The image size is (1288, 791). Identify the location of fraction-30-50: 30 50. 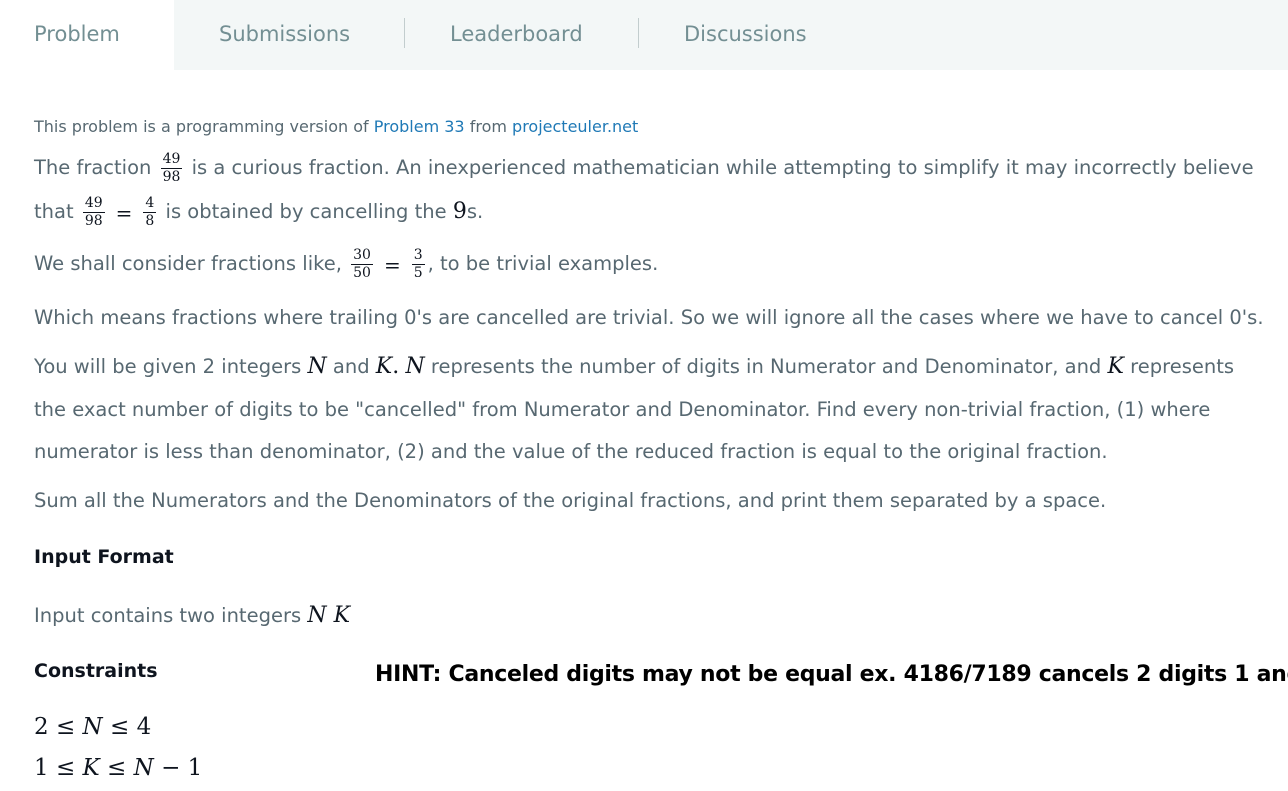
(362, 264).